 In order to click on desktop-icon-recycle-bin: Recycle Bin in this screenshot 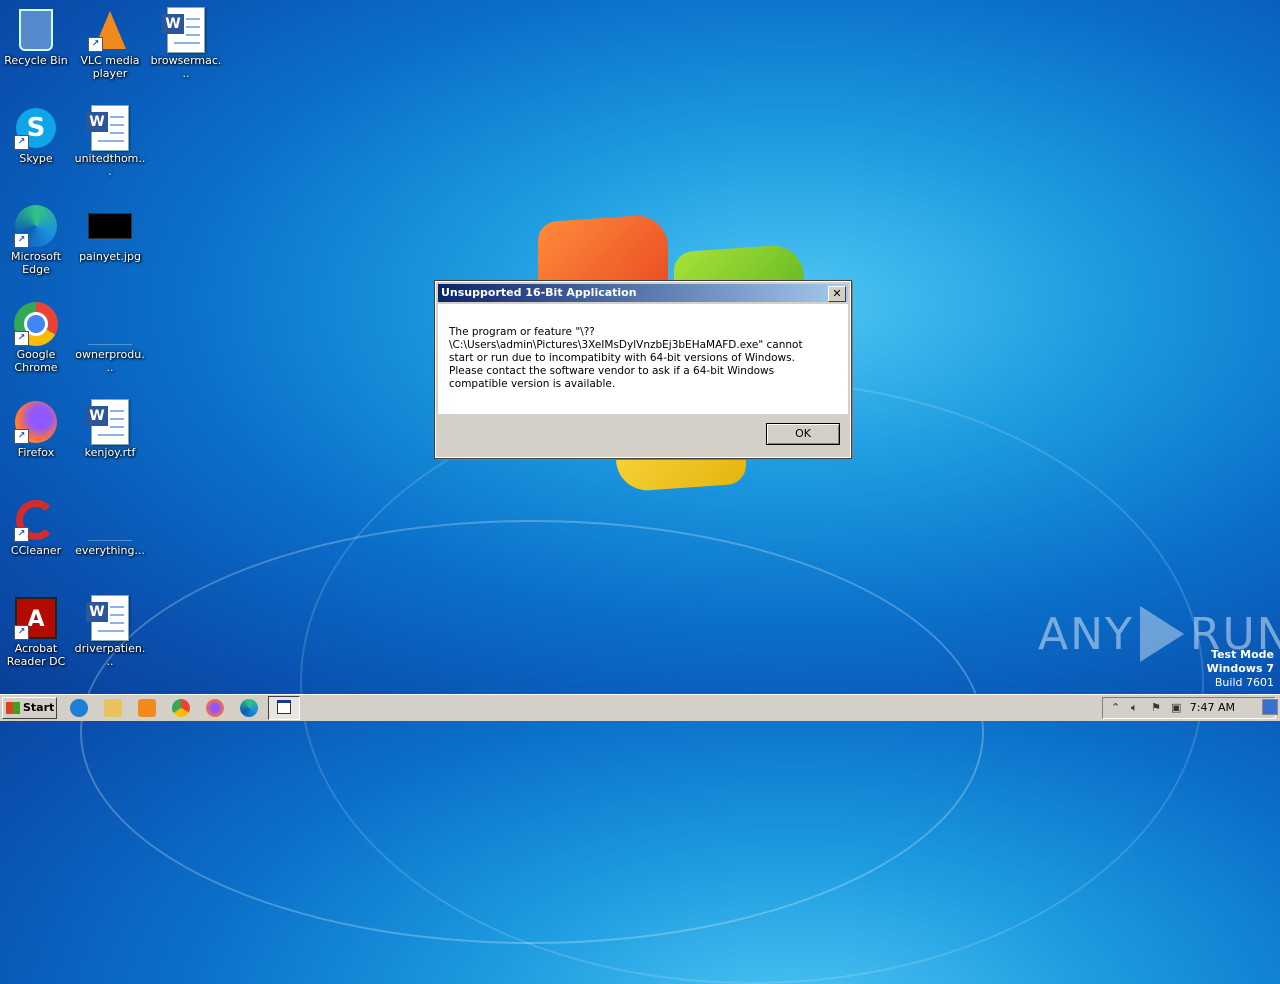, I will do `click(37, 34)`.